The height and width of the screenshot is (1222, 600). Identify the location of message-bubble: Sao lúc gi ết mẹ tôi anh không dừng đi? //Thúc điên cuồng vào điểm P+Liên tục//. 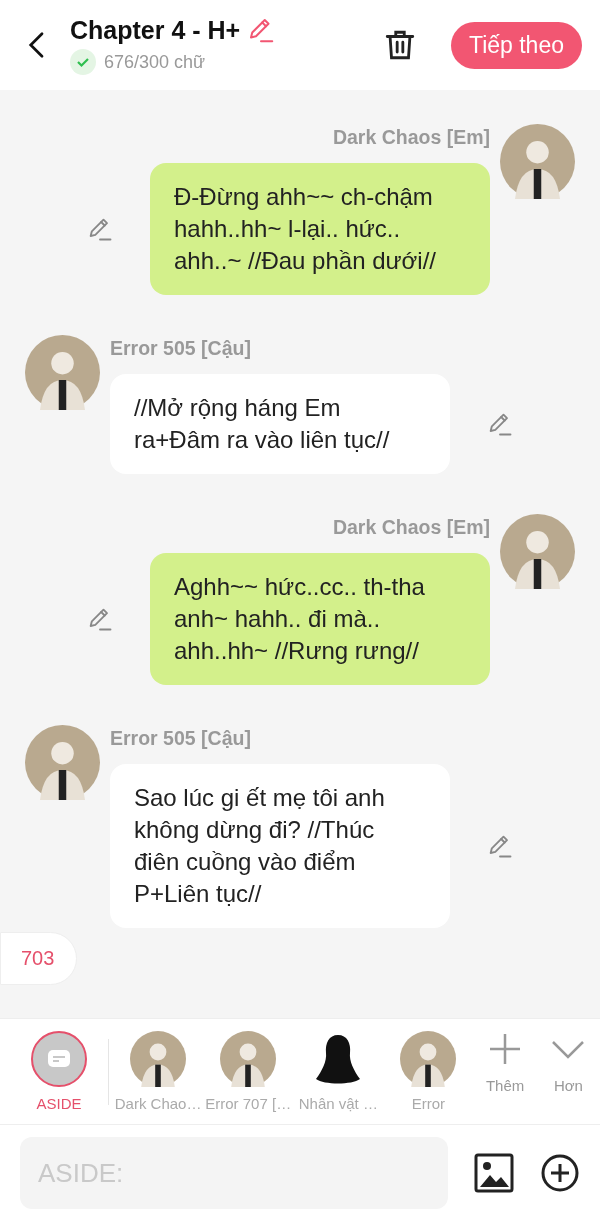
(280, 846).